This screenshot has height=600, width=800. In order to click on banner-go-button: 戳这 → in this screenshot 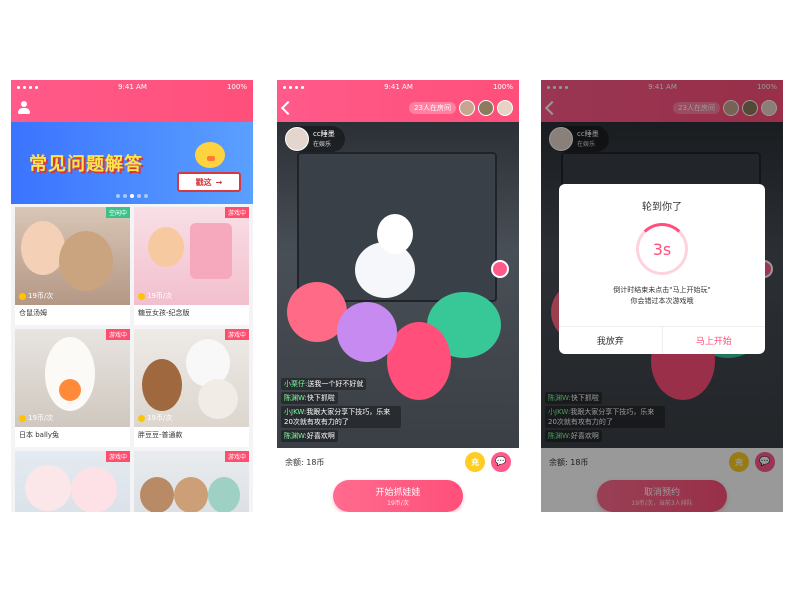, I will do `click(209, 182)`.